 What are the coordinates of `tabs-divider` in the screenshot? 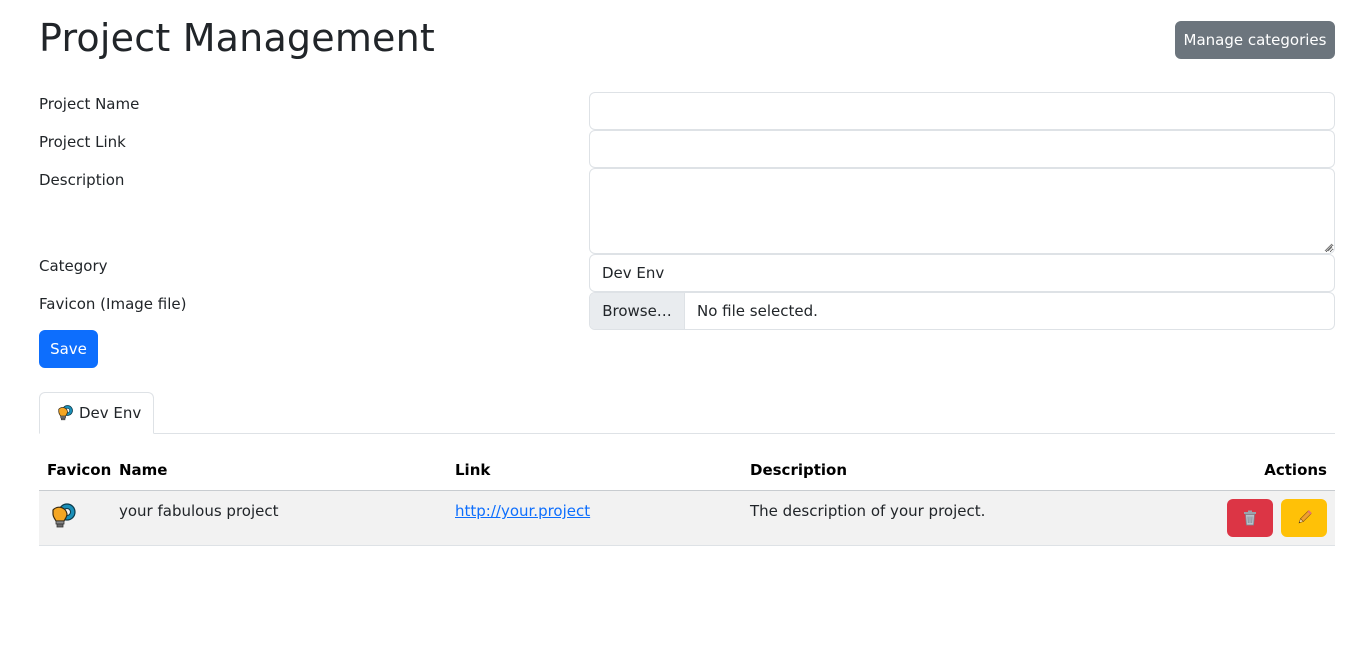 It's located at (687, 433).